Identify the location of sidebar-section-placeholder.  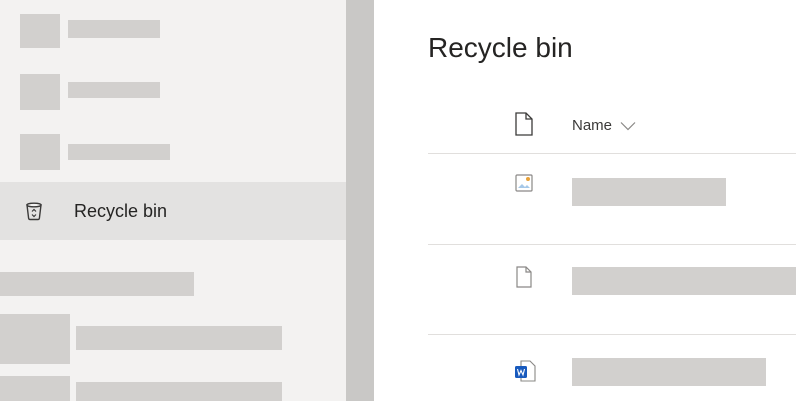
(97, 284).